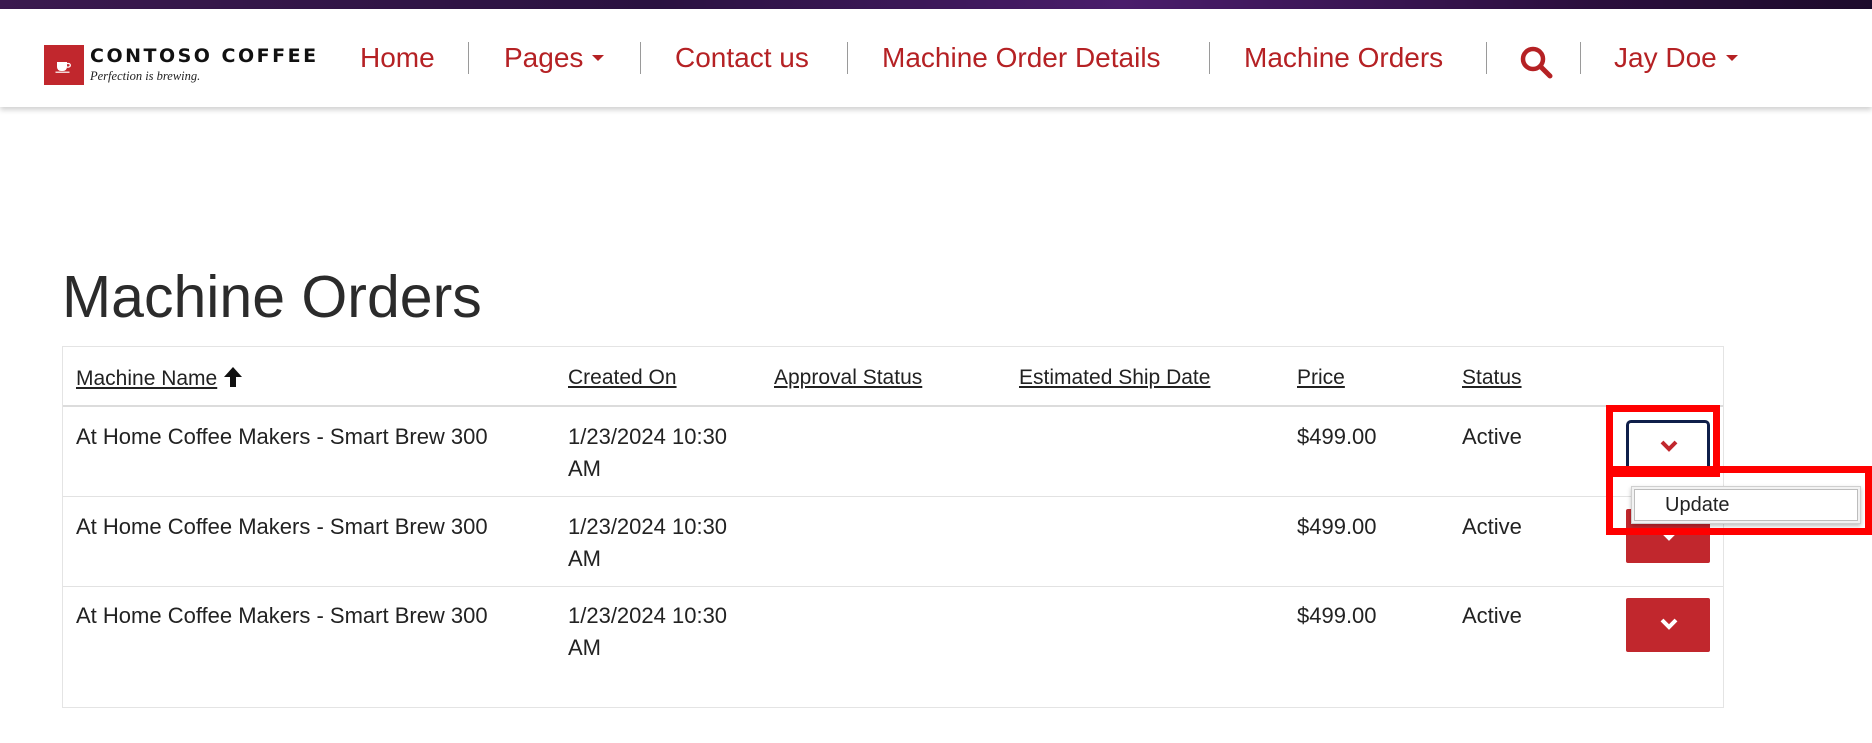 The height and width of the screenshot is (743, 1872). Describe the element at coordinates (1492, 378) in the screenshot. I see `column-header-status: Status` at that location.